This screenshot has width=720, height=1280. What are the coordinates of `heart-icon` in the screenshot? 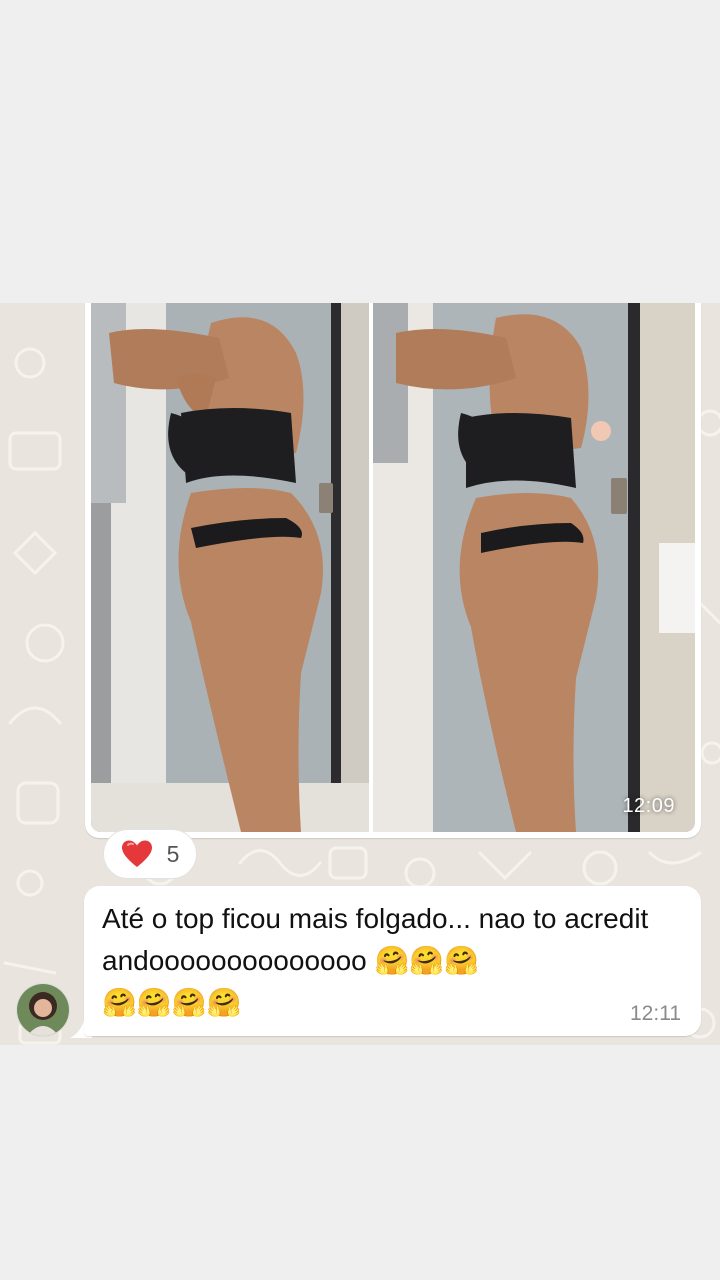 It's located at (136, 853).